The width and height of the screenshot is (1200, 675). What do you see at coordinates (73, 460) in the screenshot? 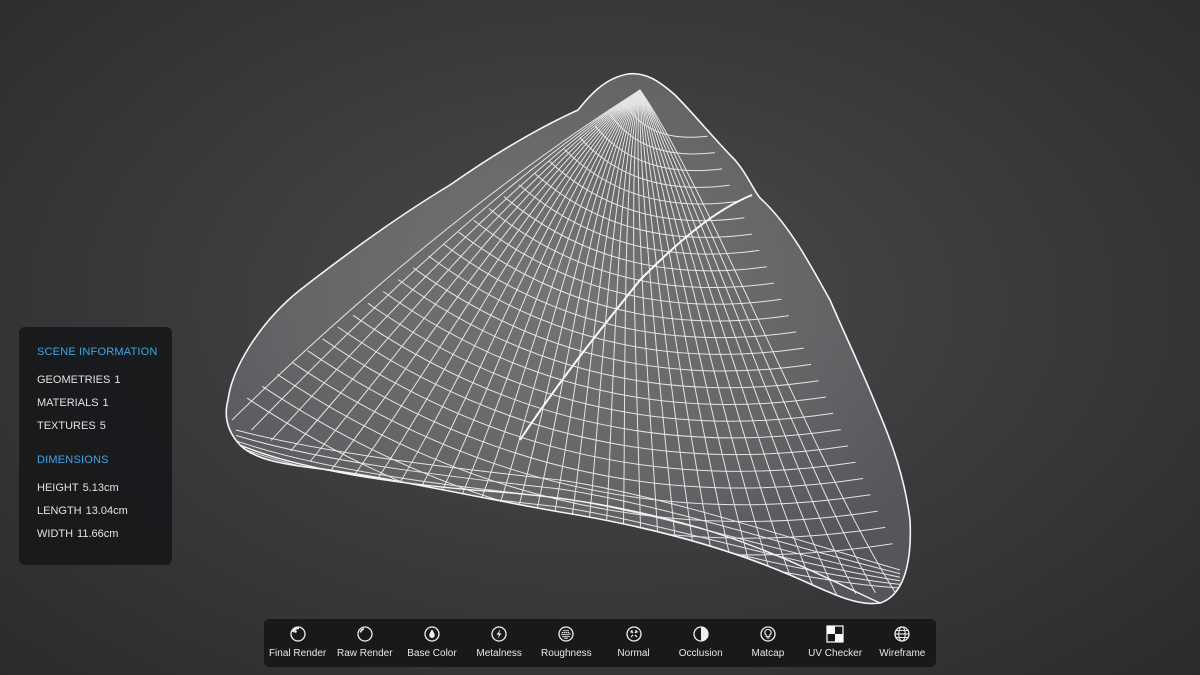
I see `dimensions-title: DIMENSIONS` at bounding box center [73, 460].